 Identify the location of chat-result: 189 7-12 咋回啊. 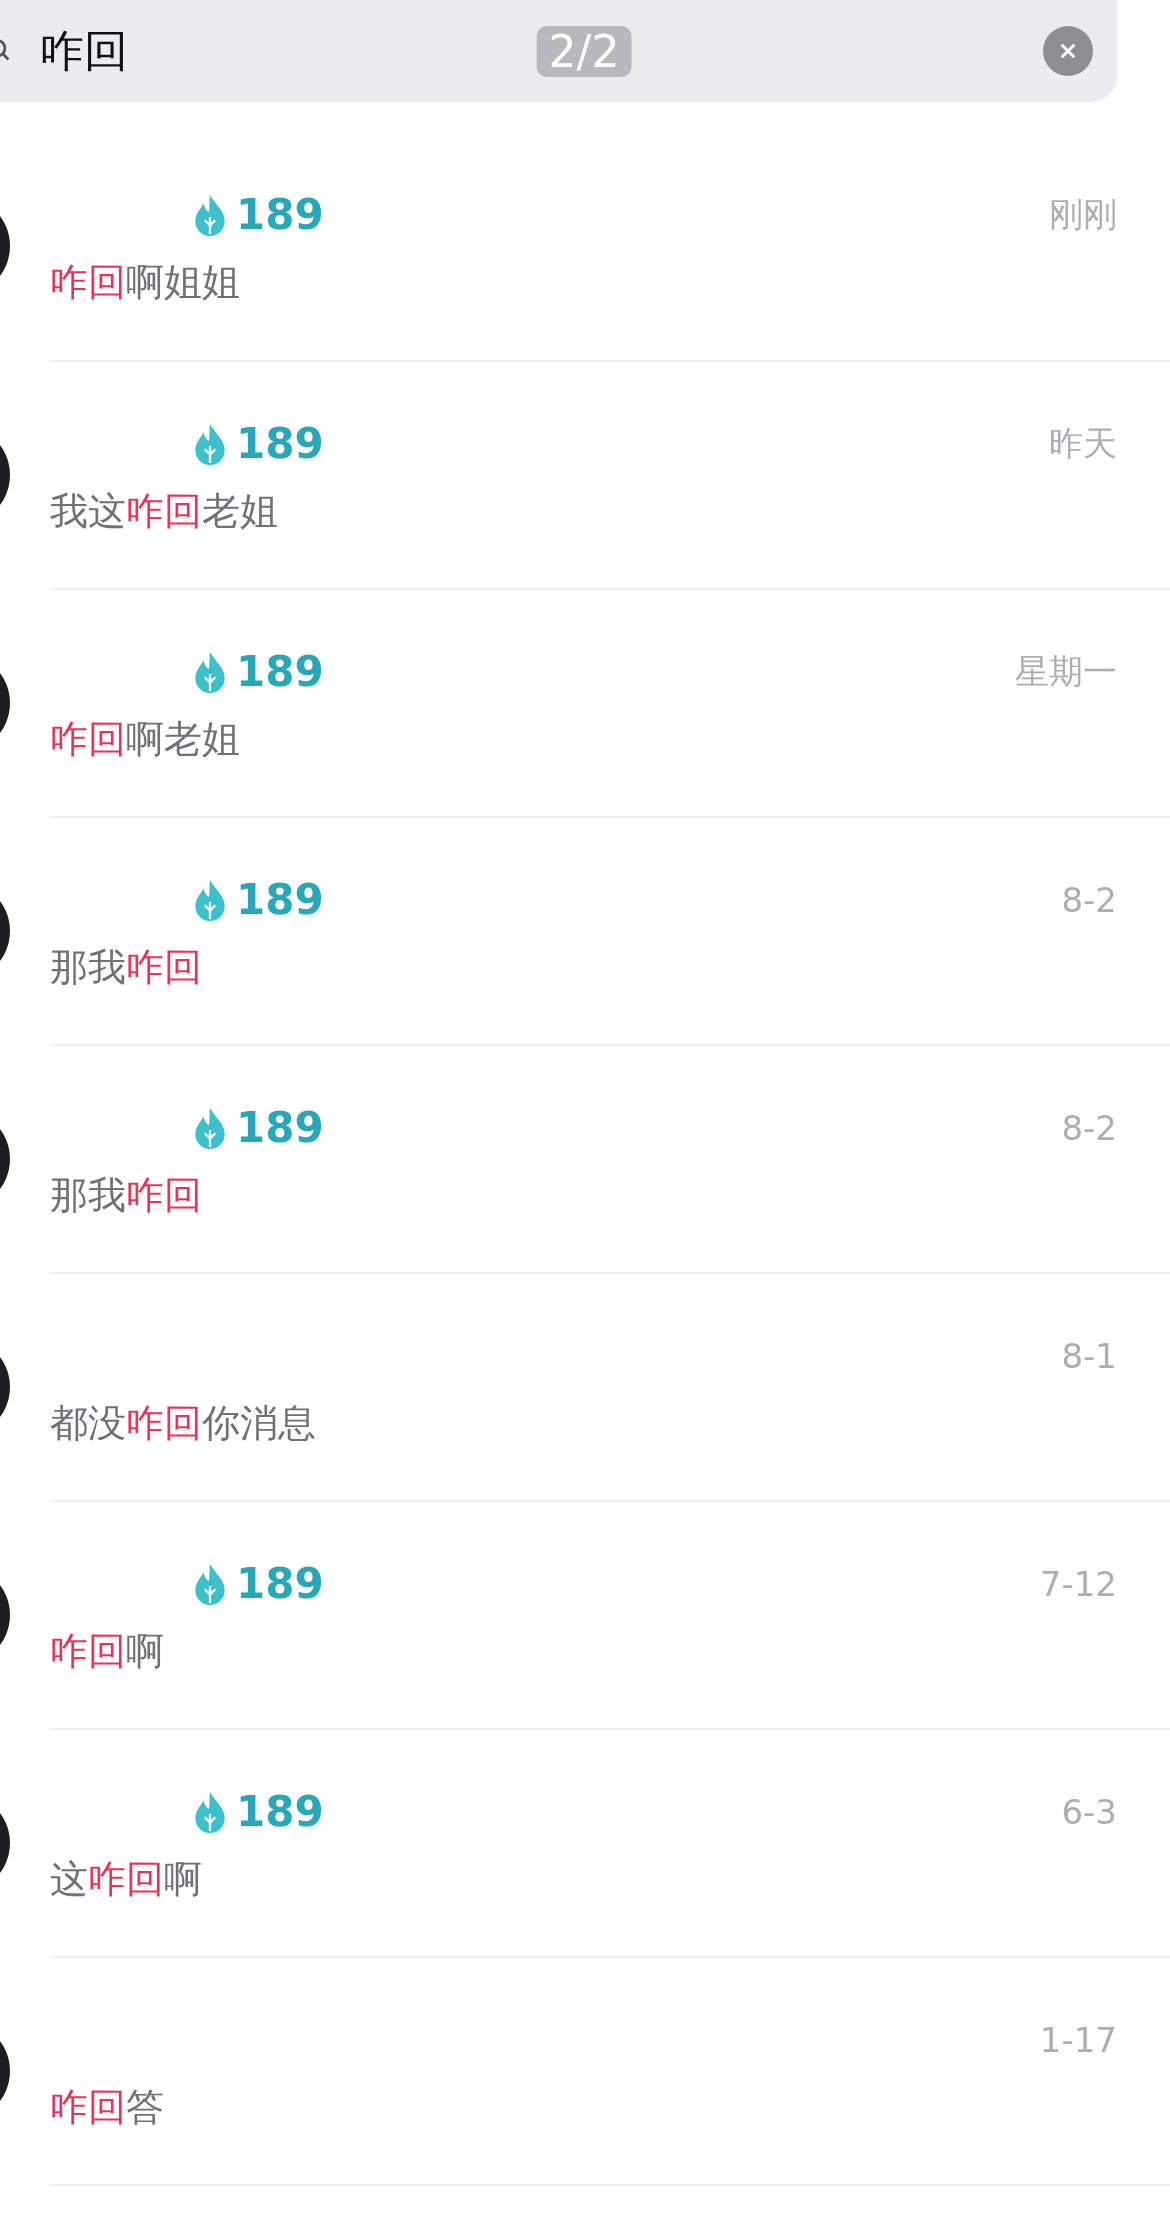
(610, 1616).